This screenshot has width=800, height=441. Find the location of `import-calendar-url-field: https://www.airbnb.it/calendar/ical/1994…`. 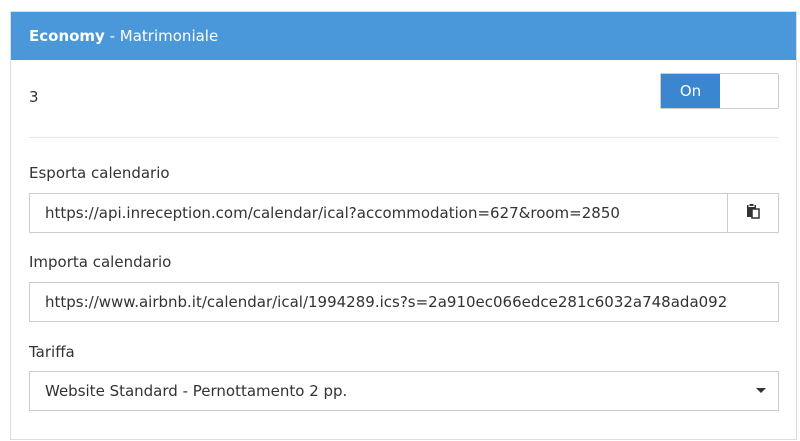

import-calendar-url-field: https://www.airbnb.it/calendar/ical/1994… is located at coordinates (404, 302).